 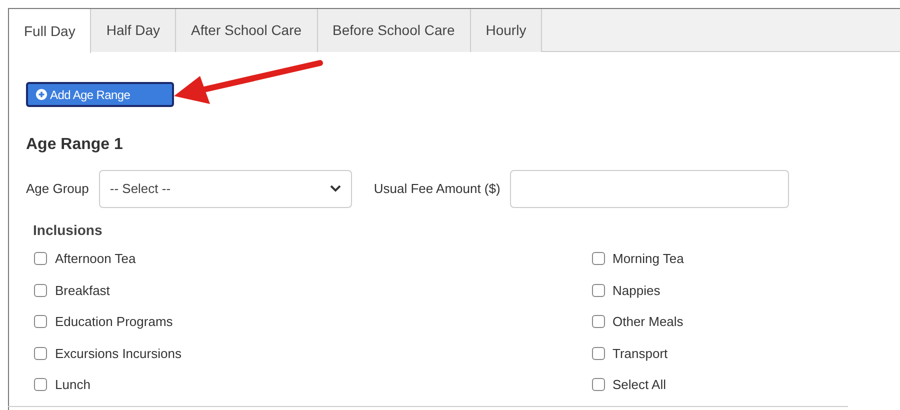 What do you see at coordinates (247, 30) in the screenshot?
I see `tab: After School Care` at bounding box center [247, 30].